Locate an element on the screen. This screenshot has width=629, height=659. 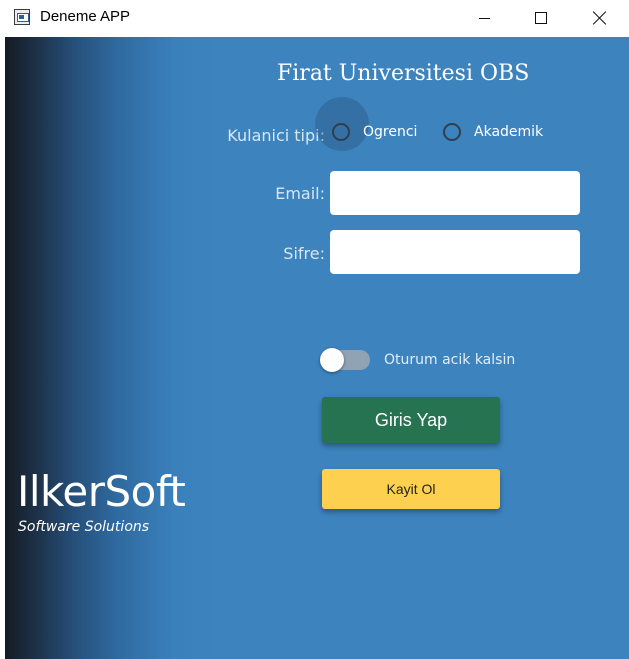
register-button: Kayit Ol is located at coordinates (411, 489).